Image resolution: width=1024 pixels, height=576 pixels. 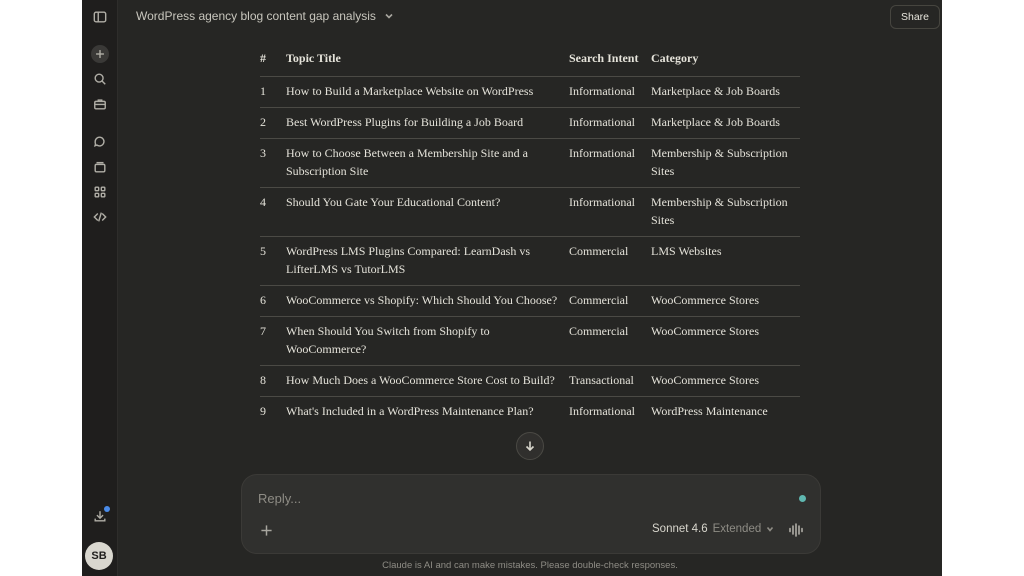 I want to click on model-selector: Sonnet 4.6 Extended, so click(x=713, y=529).